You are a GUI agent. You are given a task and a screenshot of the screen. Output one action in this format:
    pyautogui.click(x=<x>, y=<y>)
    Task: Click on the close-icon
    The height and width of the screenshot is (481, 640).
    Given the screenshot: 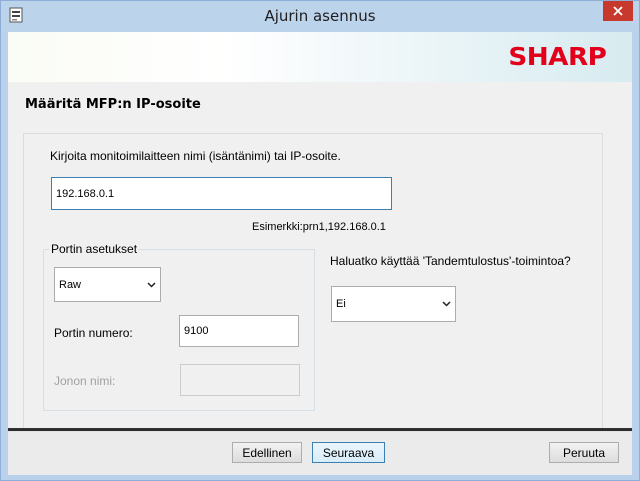 What is the action you would take?
    pyautogui.click(x=618, y=11)
    